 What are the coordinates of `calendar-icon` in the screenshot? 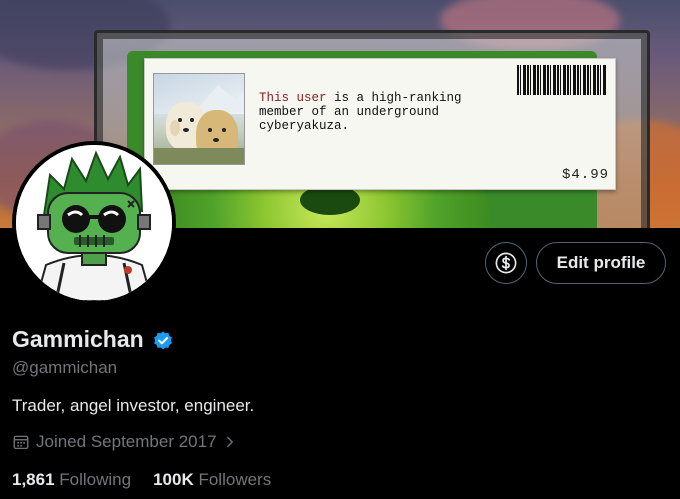 It's located at (21, 442).